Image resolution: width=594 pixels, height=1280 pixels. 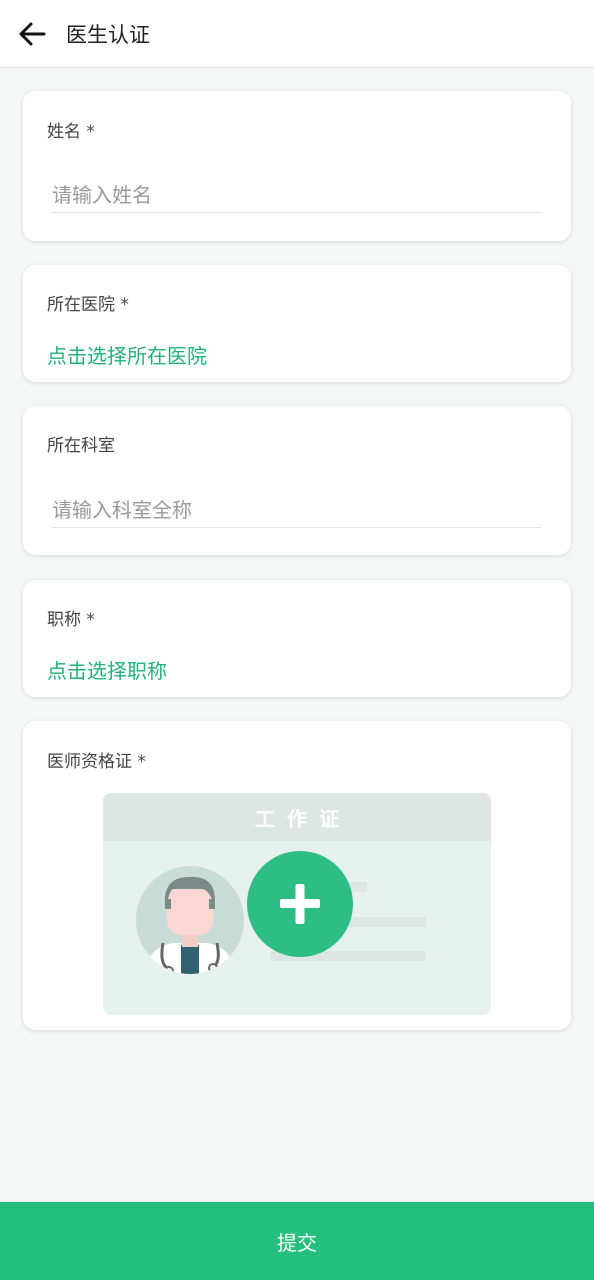 What do you see at coordinates (300, 904) in the screenshot?
I see `plus-circle-icon` at bounding box center [300, 904].